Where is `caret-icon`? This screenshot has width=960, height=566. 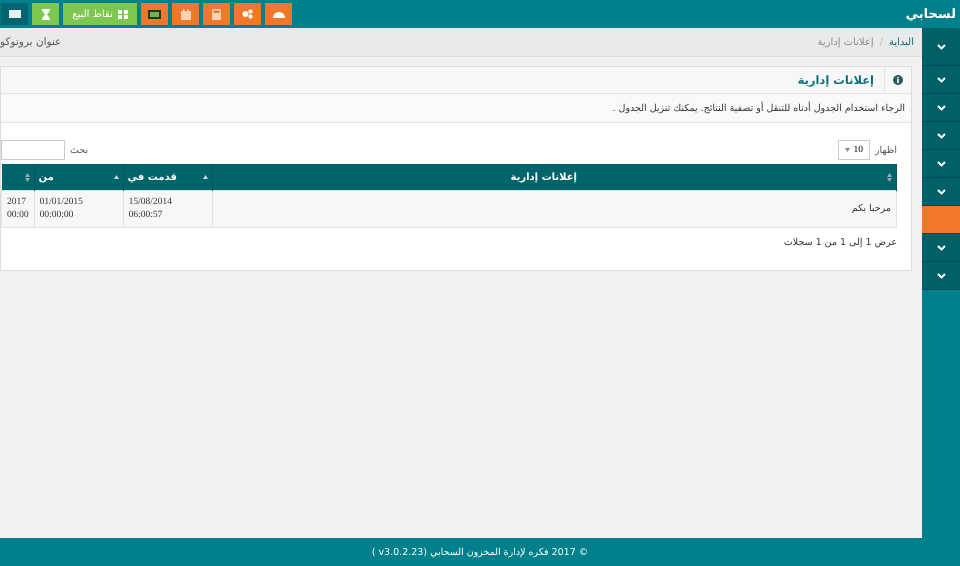 caret-icon is located at coordinates (847, 150).